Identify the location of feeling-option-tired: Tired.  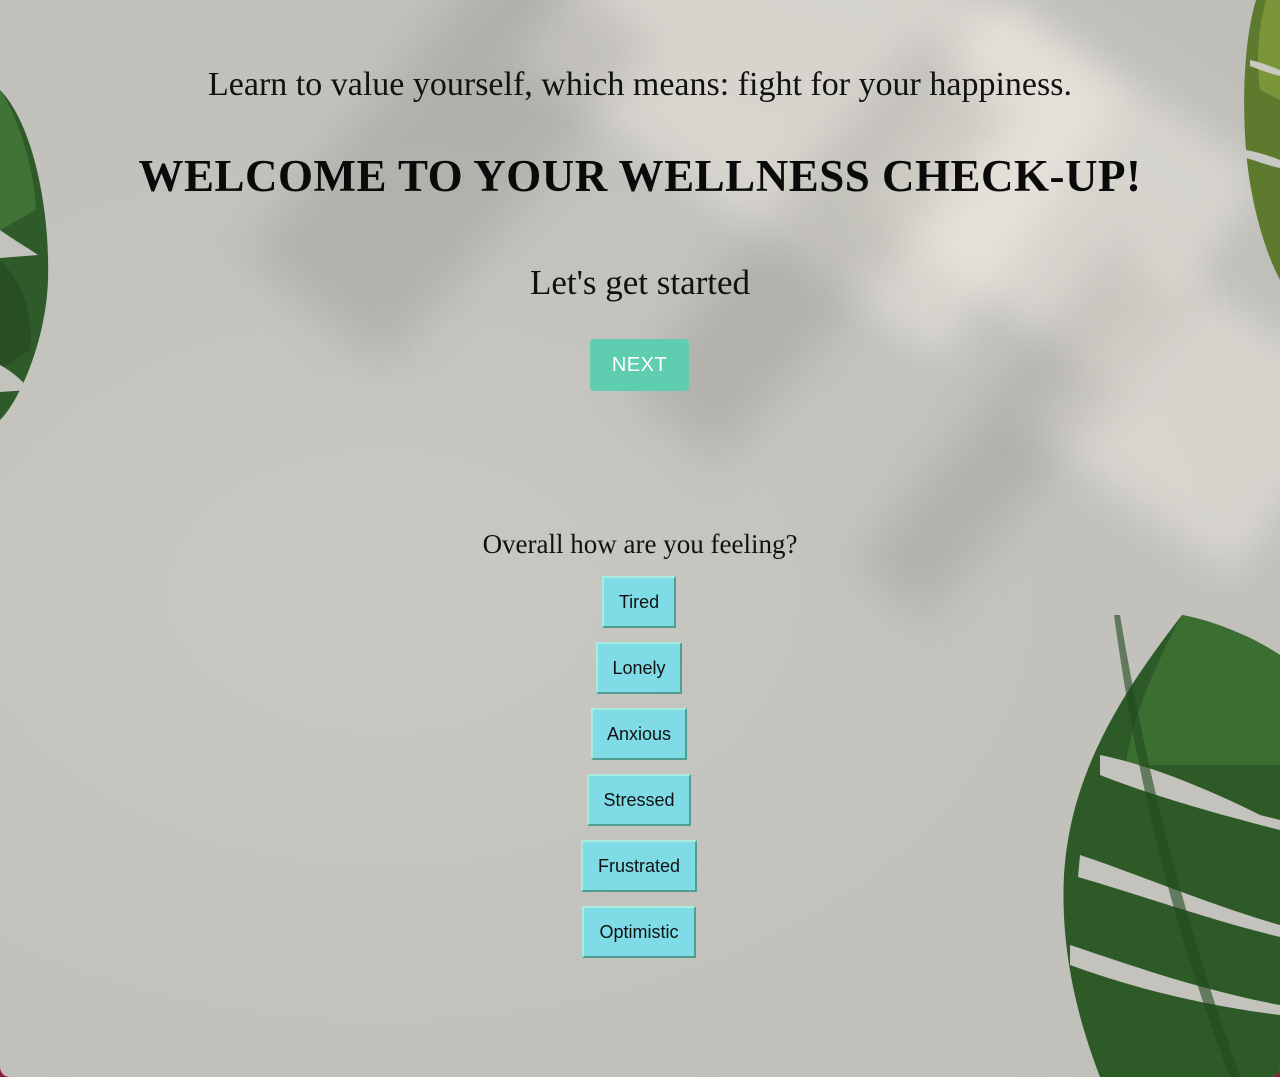
(639, 602).